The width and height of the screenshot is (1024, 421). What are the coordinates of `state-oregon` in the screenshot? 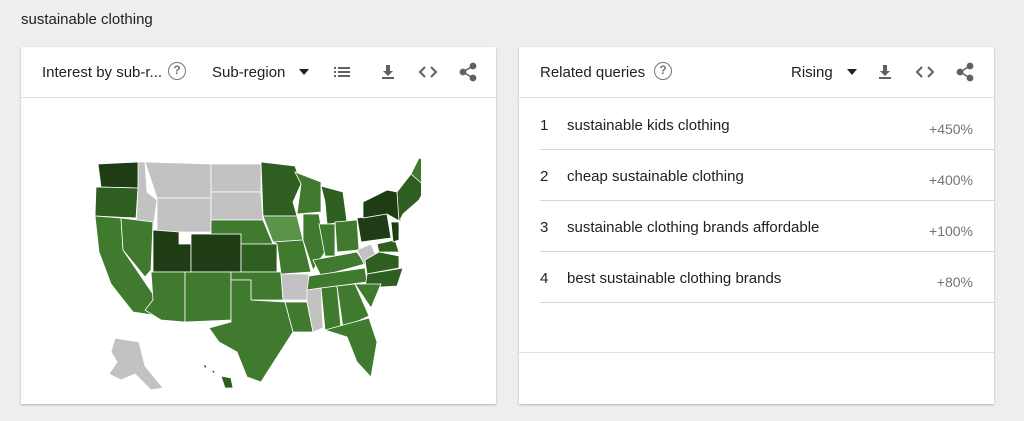 It's located at (116, 202).